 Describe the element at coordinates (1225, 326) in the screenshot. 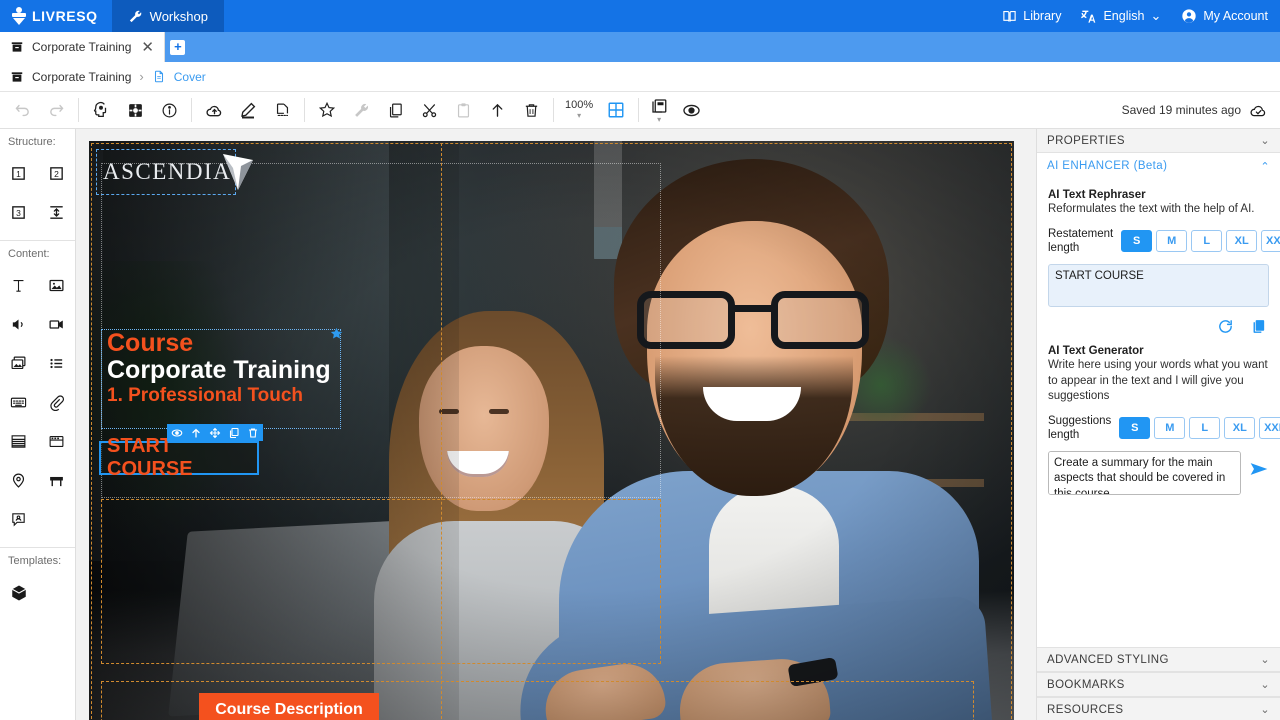

I see `refresh-regenerate-icon` at that location.